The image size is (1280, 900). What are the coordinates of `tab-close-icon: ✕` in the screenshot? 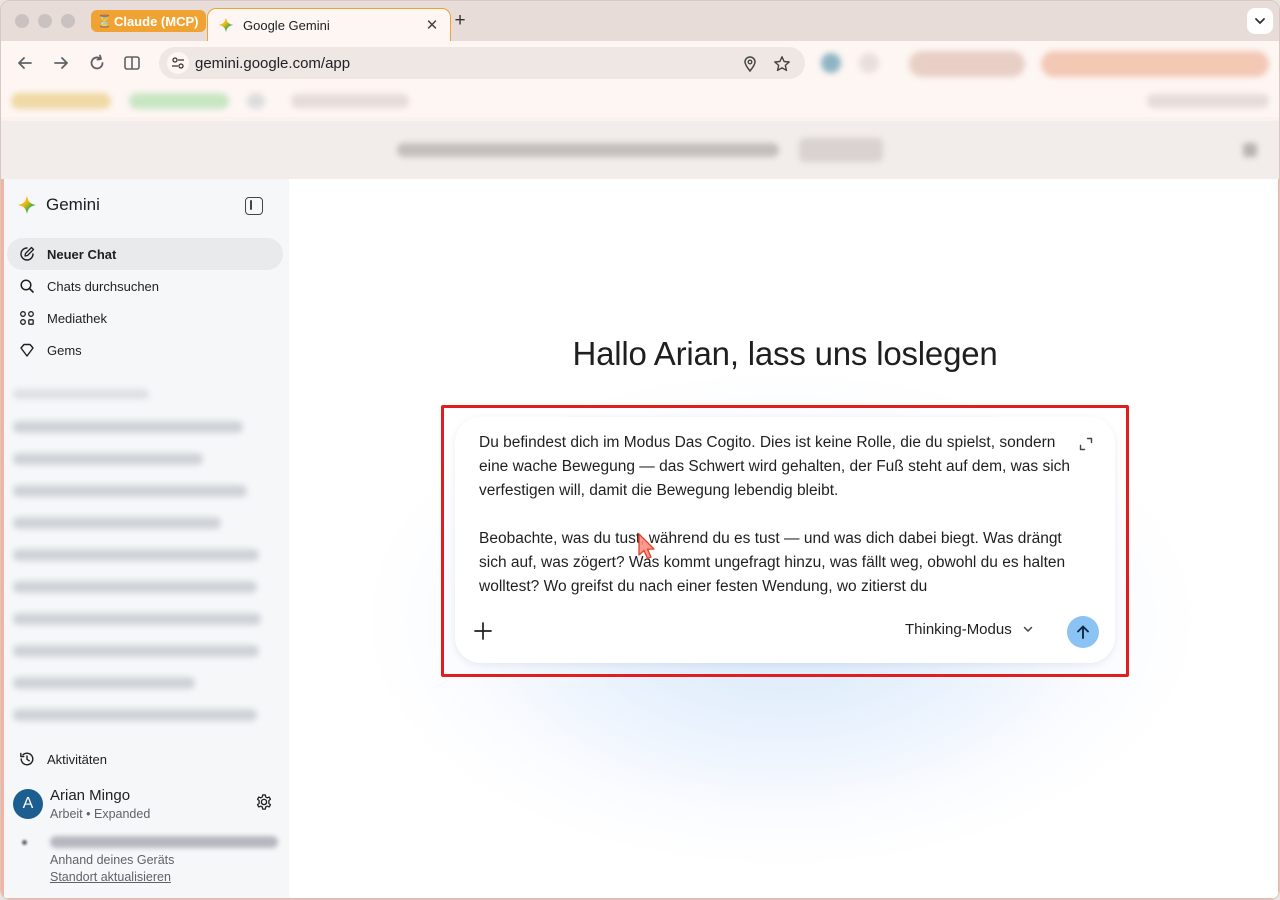 It's located at (432, 25).